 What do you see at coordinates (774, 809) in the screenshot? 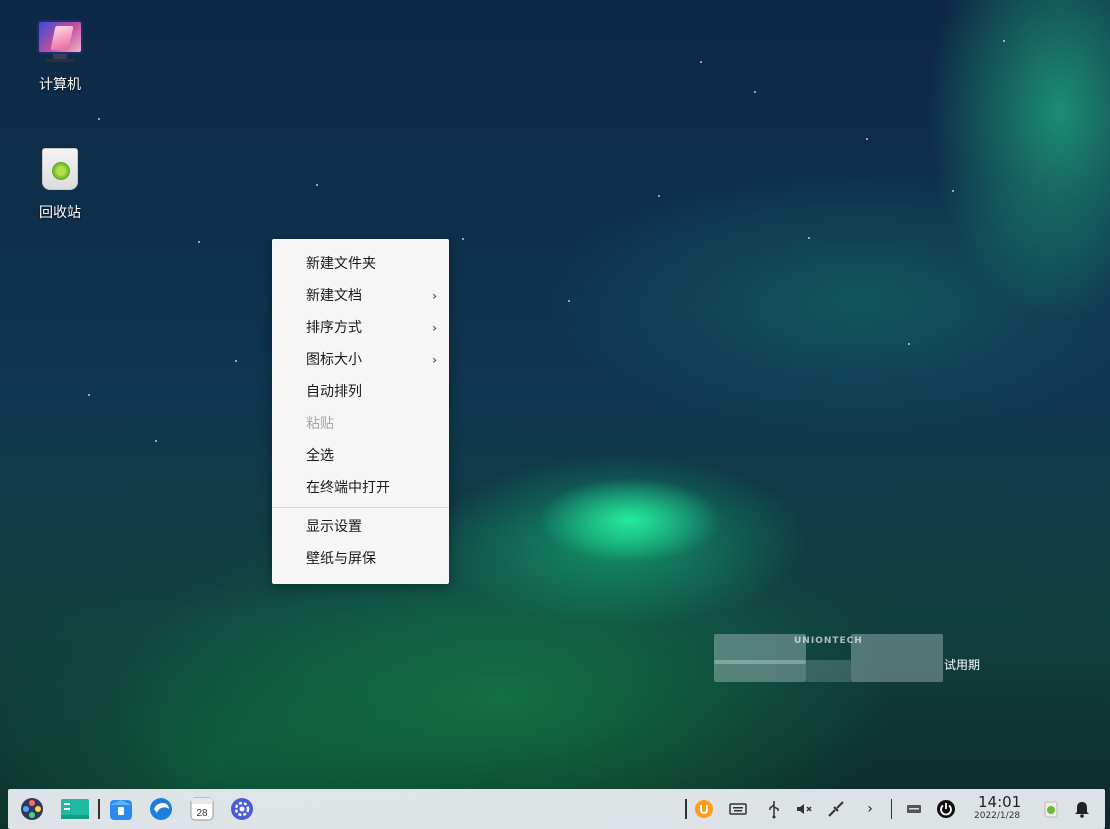
I see `usb-icon` at bounding box center [774, 809].